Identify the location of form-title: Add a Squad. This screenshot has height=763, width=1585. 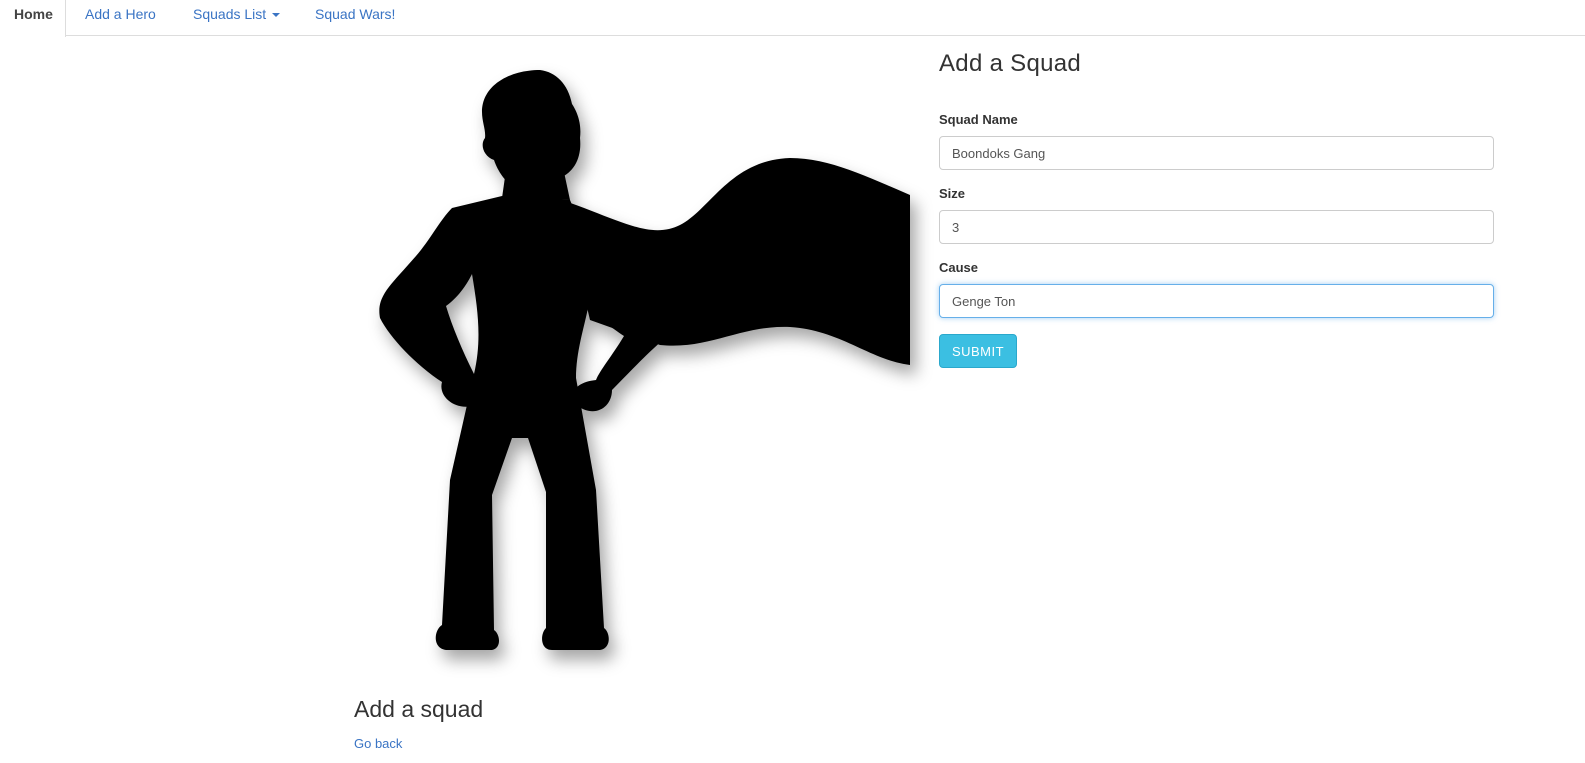
(1010, 63).